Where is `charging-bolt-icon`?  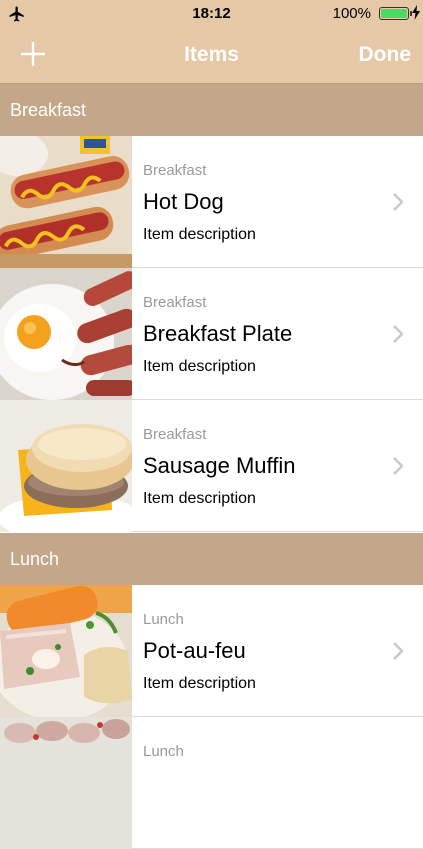 charging-bolt-icon is located at coordinates (416, 12).